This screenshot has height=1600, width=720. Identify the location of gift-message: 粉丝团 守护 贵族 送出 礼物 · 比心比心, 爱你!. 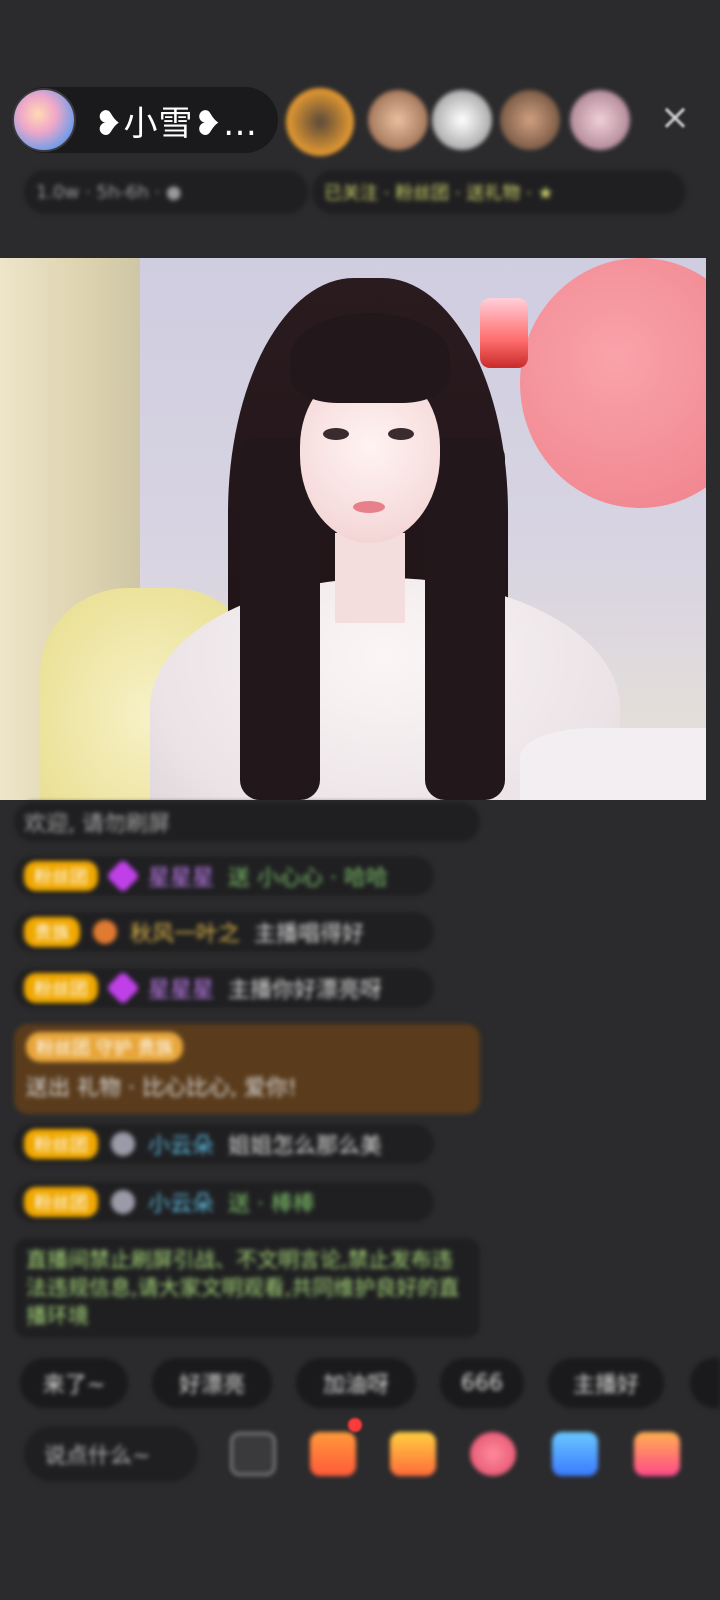
(247, 1069).